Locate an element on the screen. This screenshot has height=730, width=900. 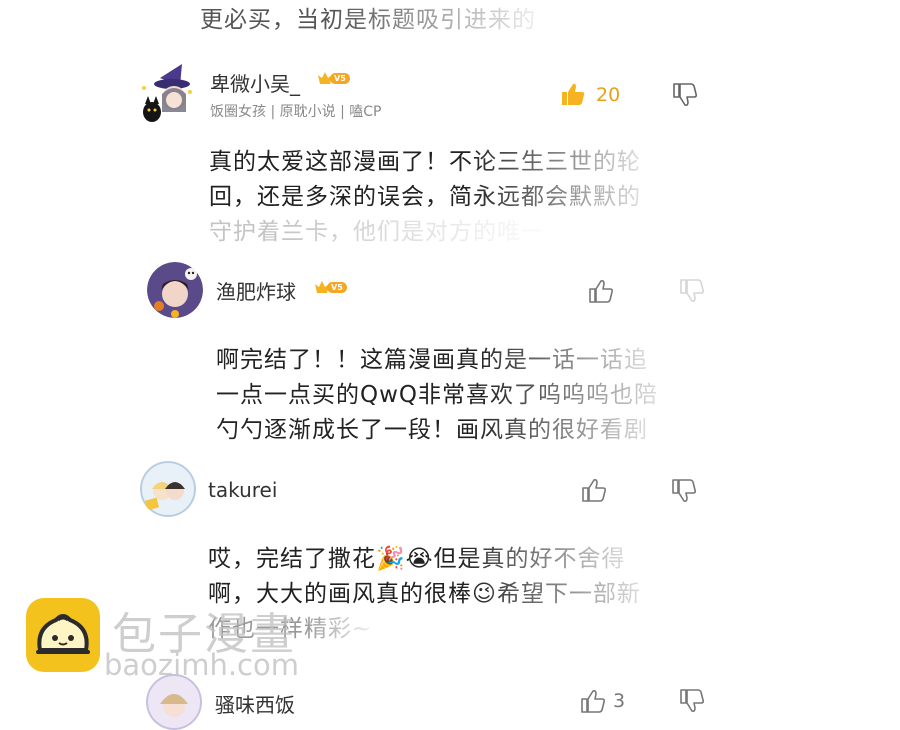
comment-text-line: 回，还是多深的误会，简永远都会默默的 is located at coordinates (425, 197).